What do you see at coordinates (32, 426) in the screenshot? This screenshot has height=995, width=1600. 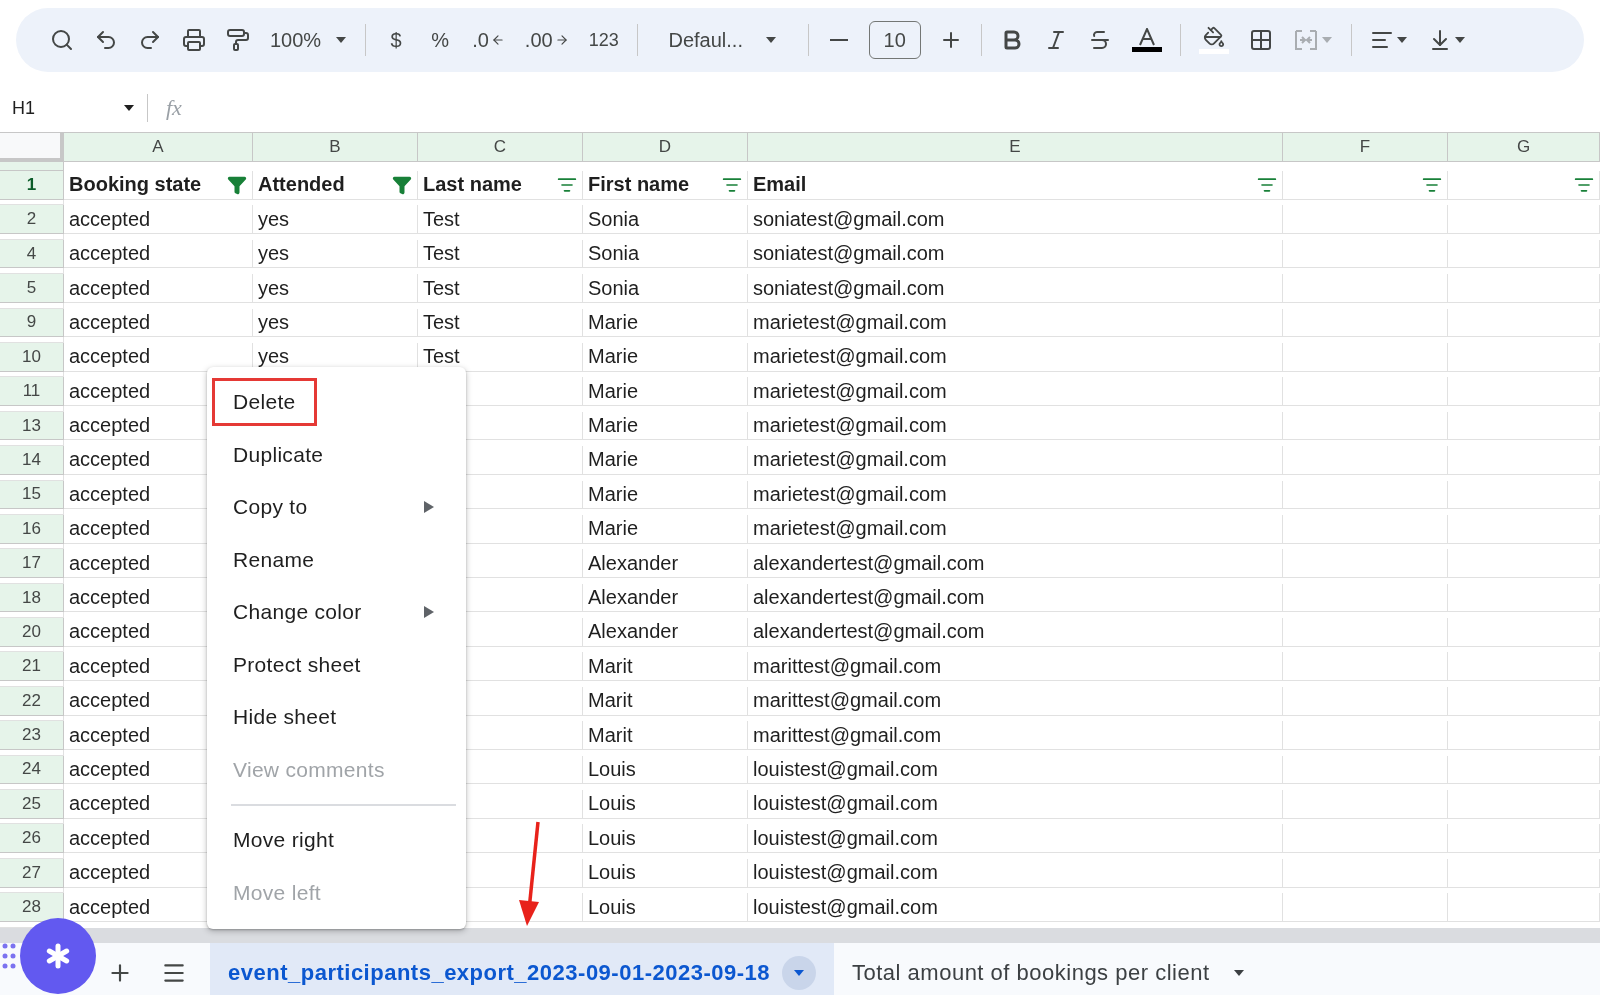 I see `row-header: 13` at bounding box center [32, 426].